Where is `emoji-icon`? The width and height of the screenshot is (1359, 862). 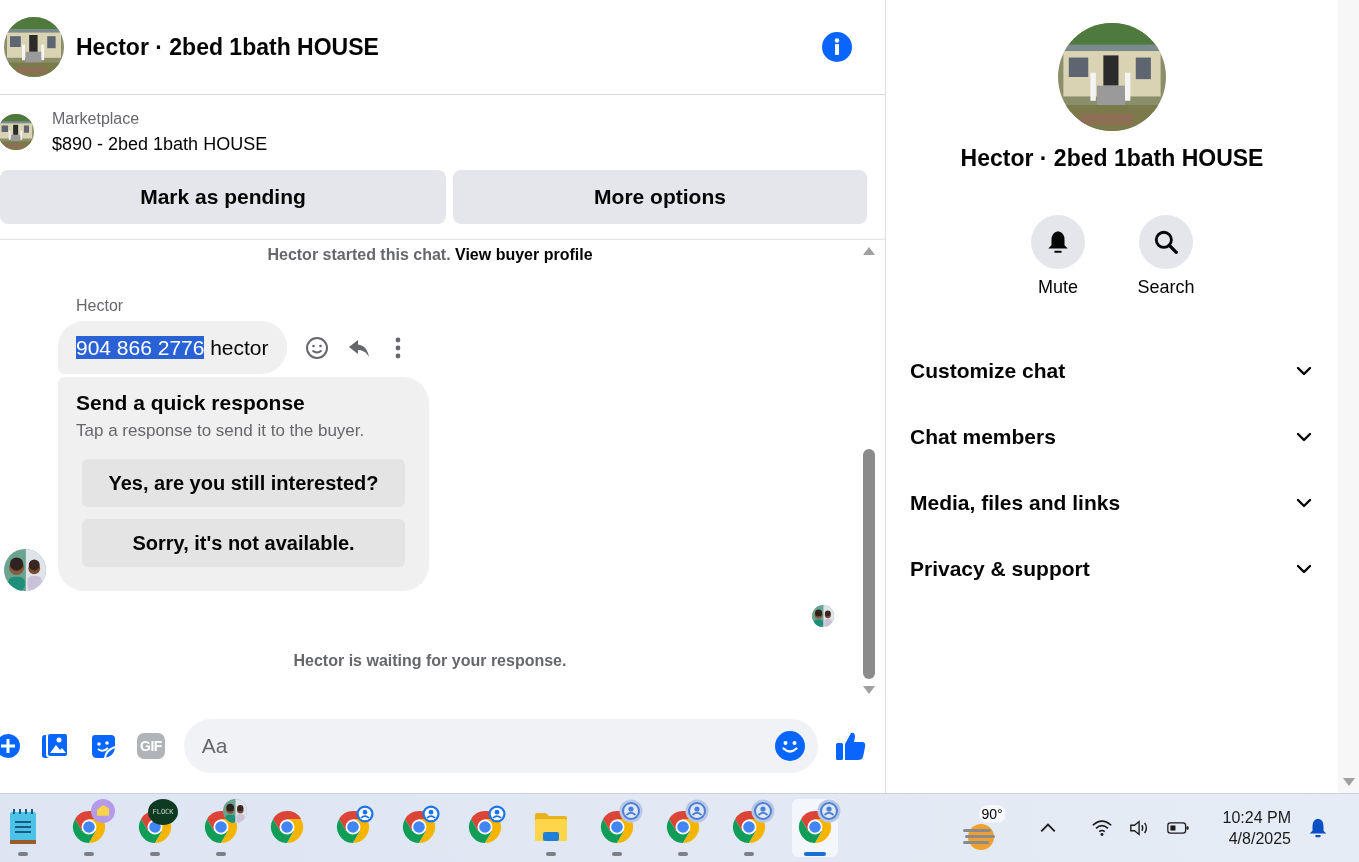
emoji-icon is located at coordinates (789, 746).